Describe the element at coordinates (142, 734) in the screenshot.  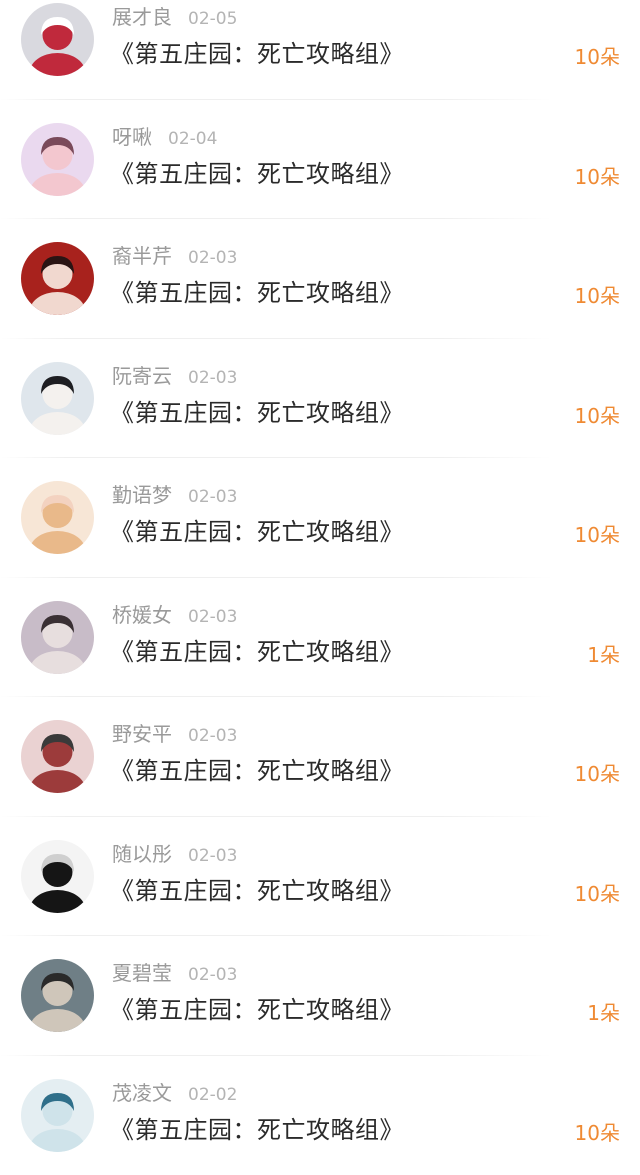
I see `user-name-text: 野安平` at that location.